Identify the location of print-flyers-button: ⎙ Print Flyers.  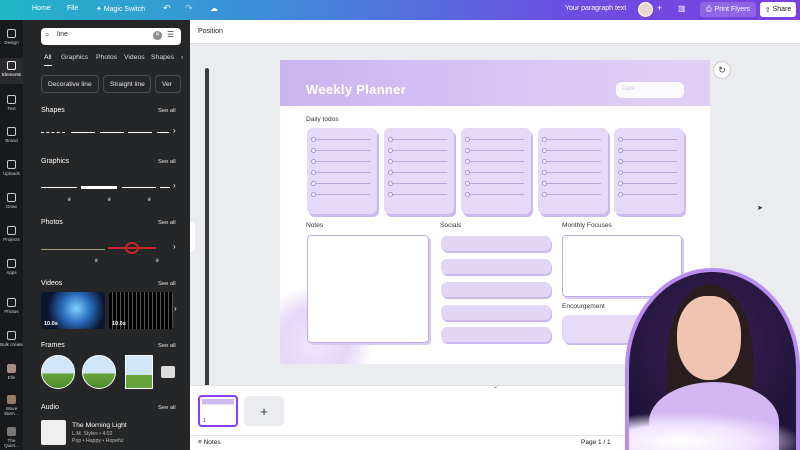
(728, 9).